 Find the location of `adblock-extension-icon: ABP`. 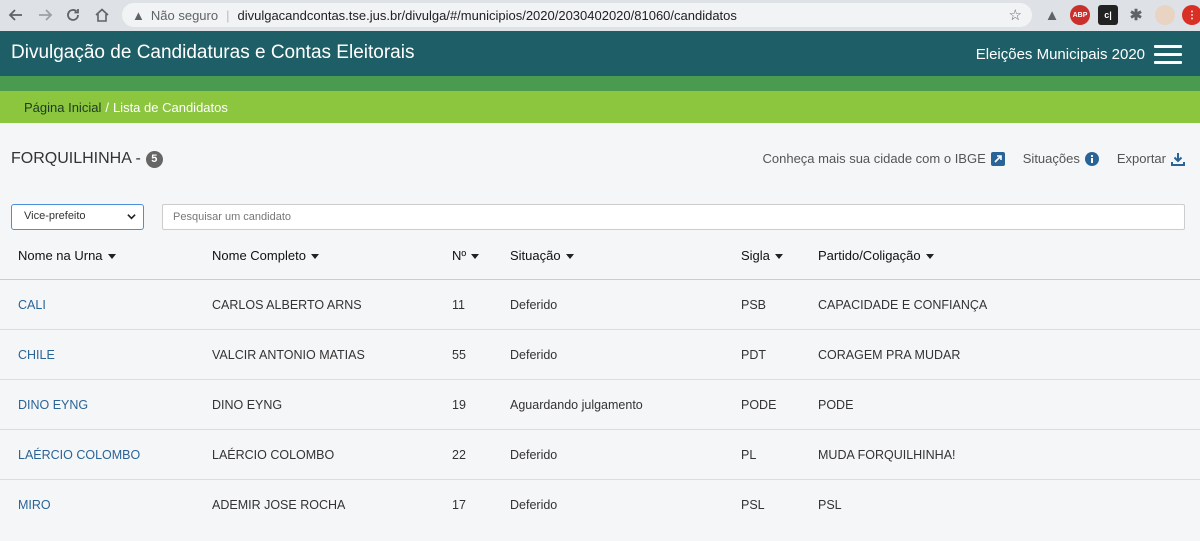

adblock-extension-icon: ABP is located at coordinates (1080, 15).